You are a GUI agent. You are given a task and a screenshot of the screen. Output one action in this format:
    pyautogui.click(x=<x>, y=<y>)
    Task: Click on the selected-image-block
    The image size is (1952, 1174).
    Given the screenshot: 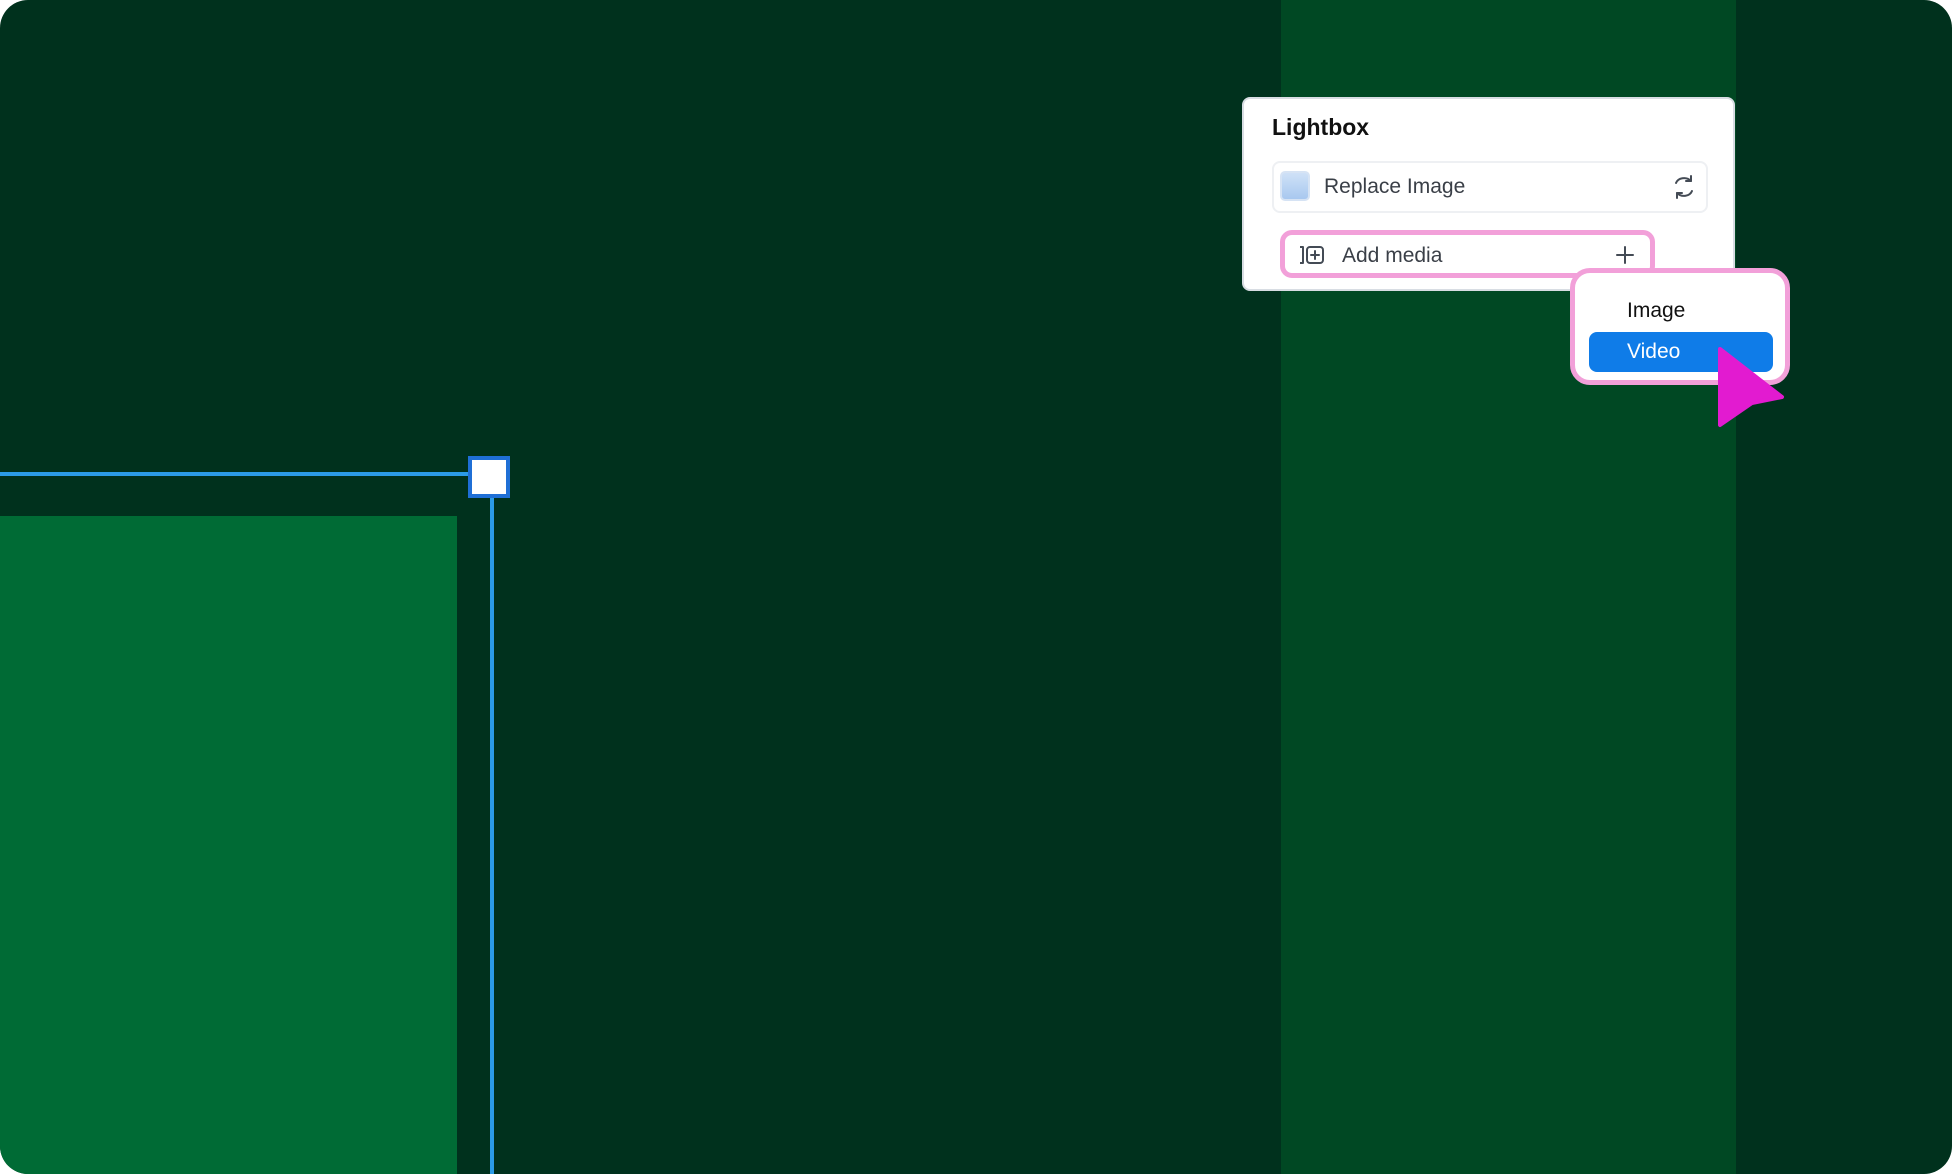 What is the action you would take?
    pyautogui.click(x=228, y=845)
    